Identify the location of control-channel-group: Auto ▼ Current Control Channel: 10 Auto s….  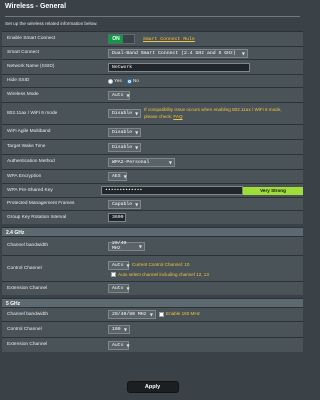
(158, 269).